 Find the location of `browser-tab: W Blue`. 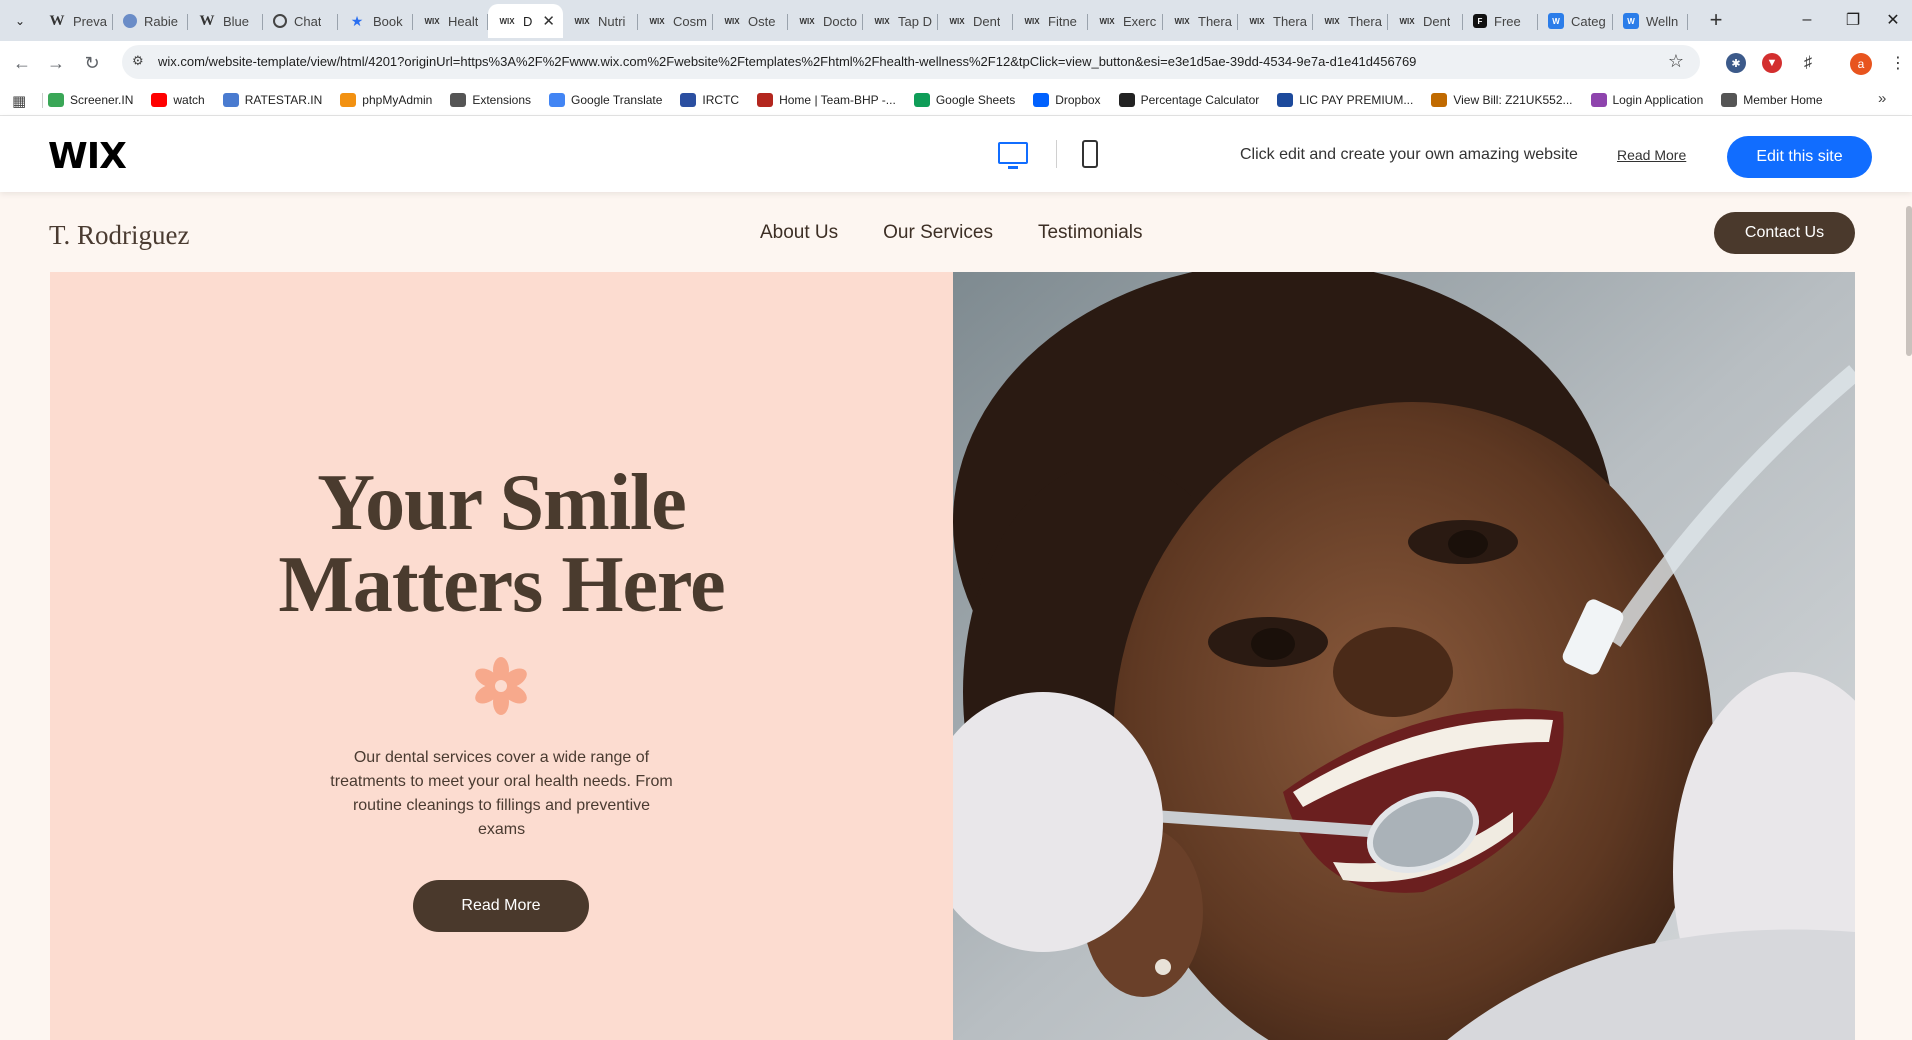

browser-tab: W Blue is located at coordinates (225, 21).